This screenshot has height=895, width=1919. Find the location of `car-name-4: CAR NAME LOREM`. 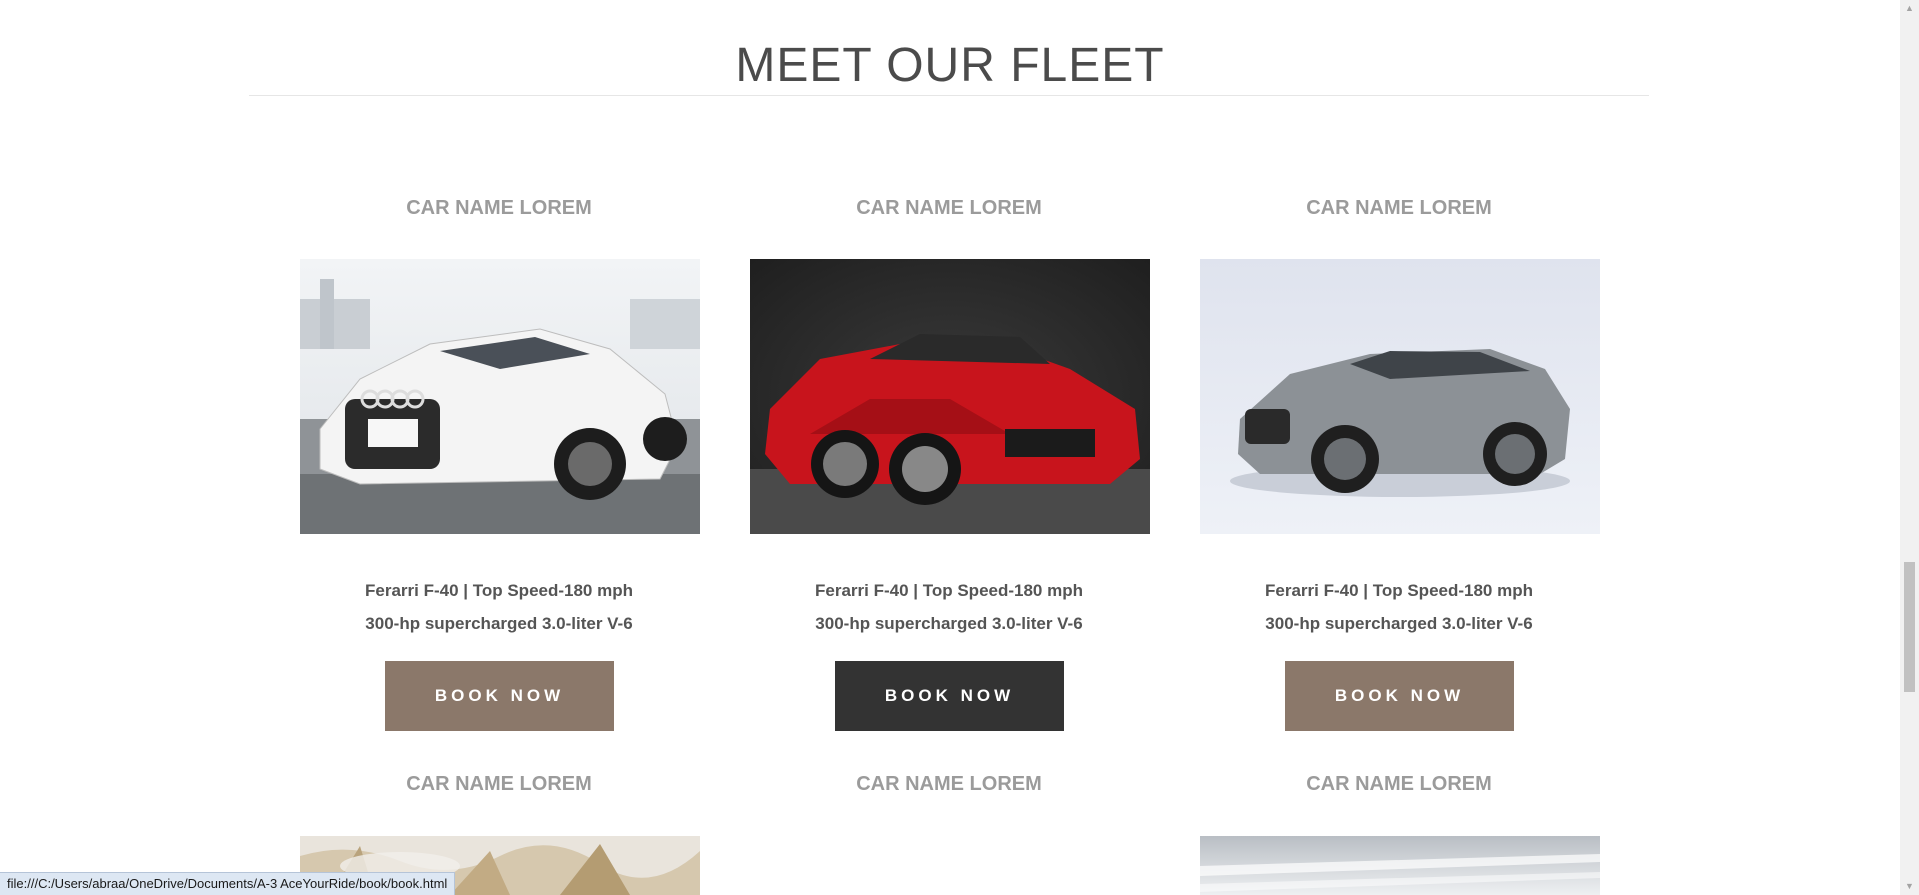

car-name-4: CAR NAME LOREM is located at coordinates (499, 784).